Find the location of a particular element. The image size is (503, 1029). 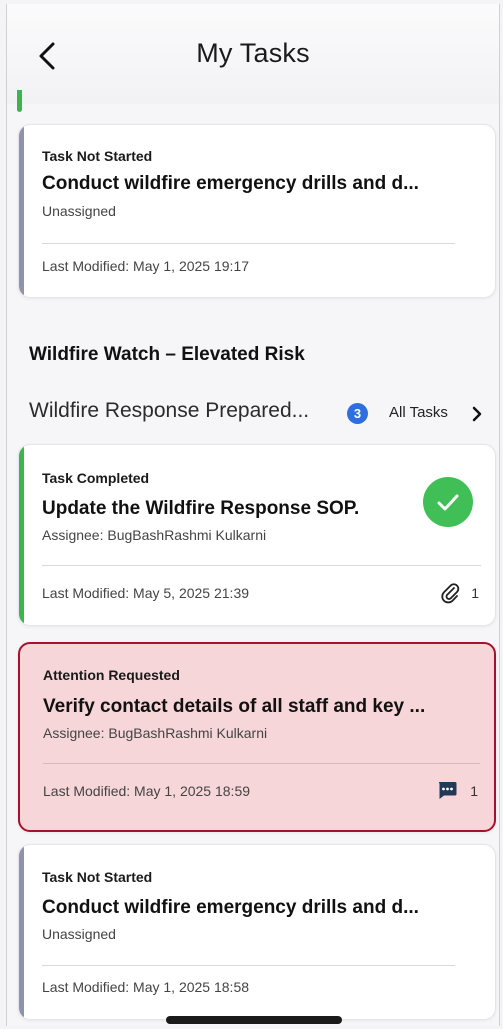

header: My Tasks is located at coordinates (253, 54).